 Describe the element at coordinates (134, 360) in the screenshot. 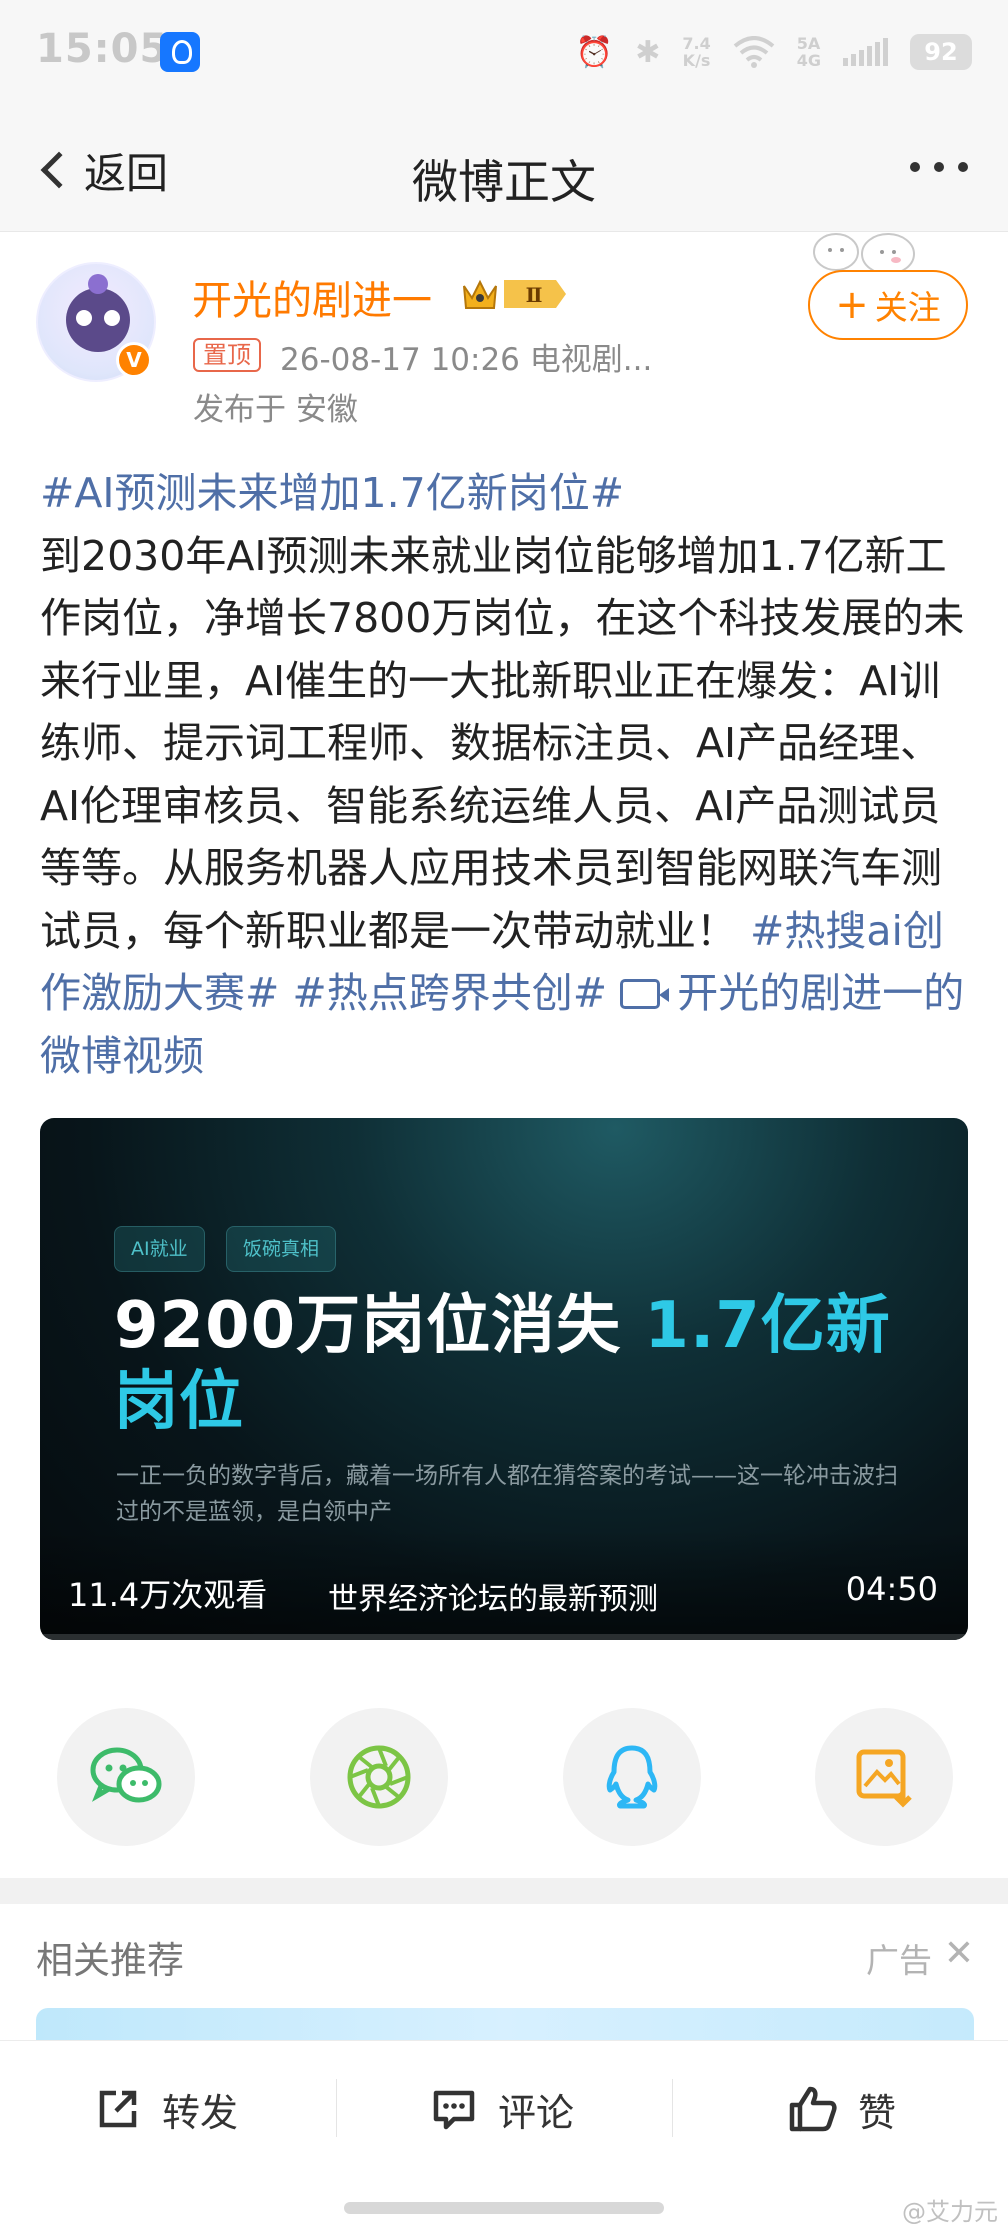

I see `verified-badge-icon: V` at that location.